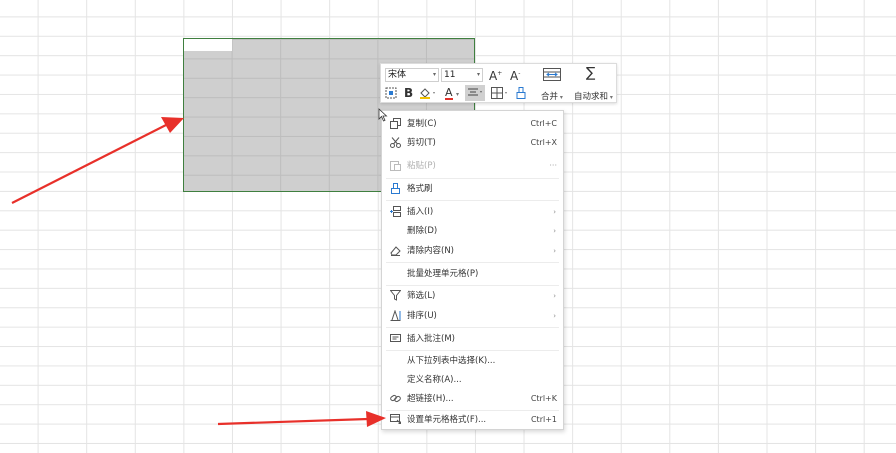 The height and width of the screenshot is (453, 896). I want to click on menu-item-label: 粘贴(P), so click(421, 166).